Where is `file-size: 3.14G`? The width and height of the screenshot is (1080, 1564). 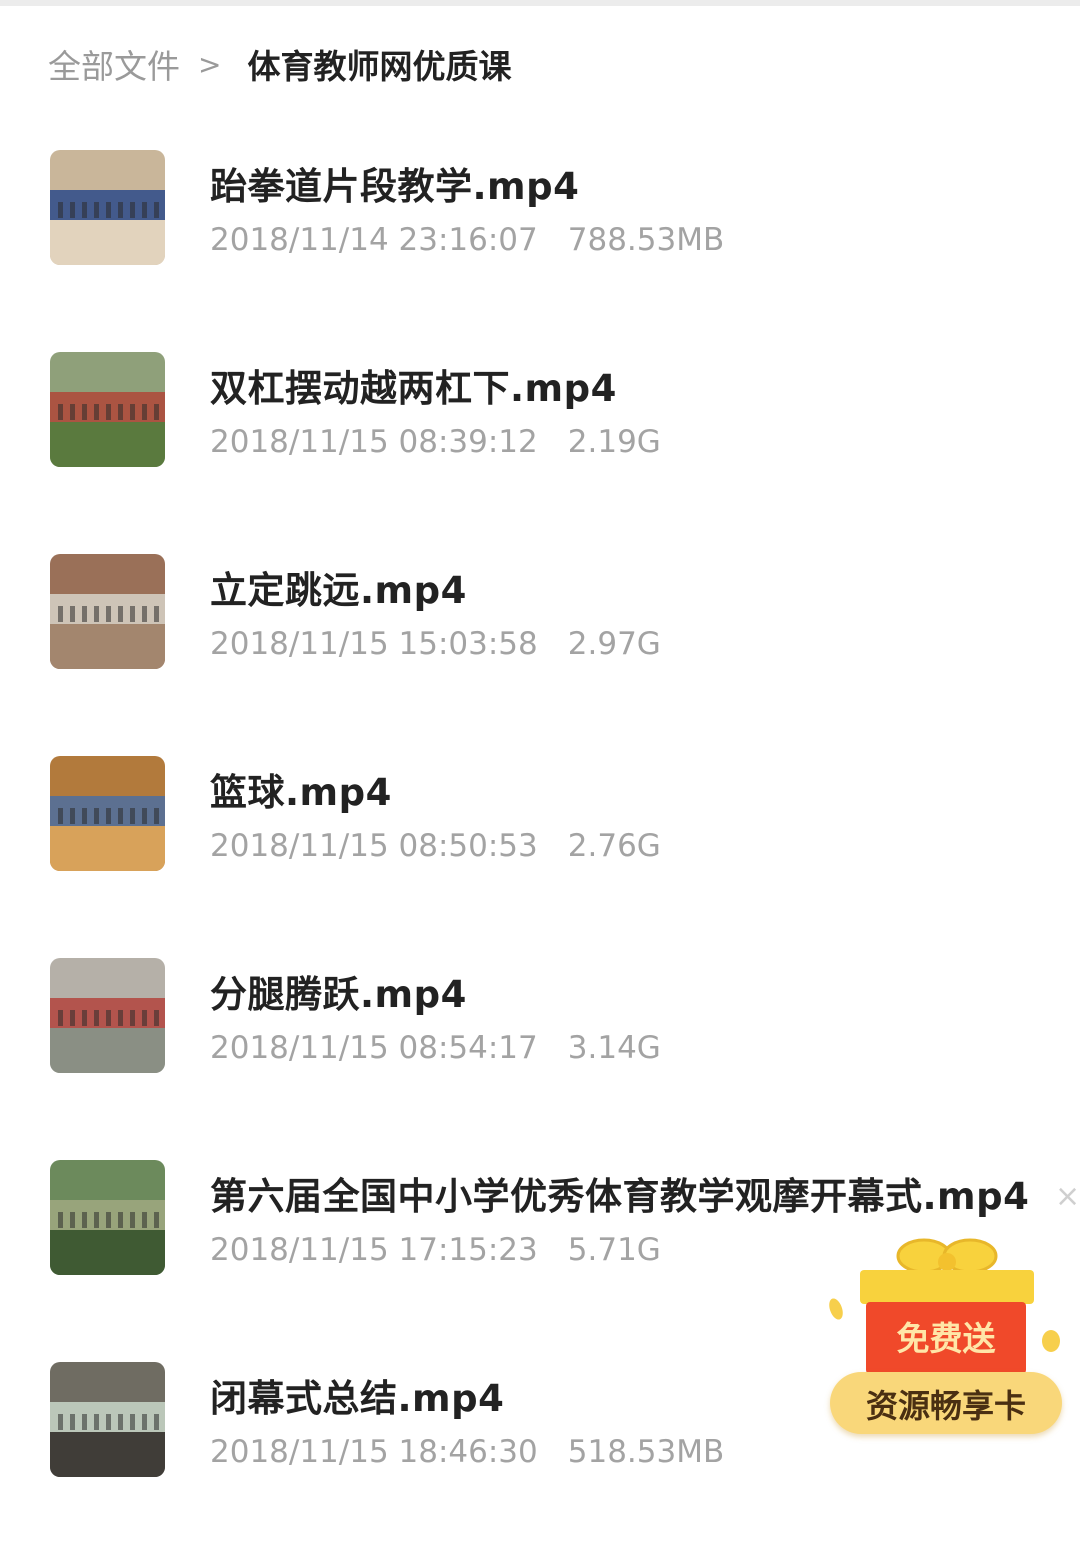 file-size: 3.14G is located at coordinates (614, 1048).